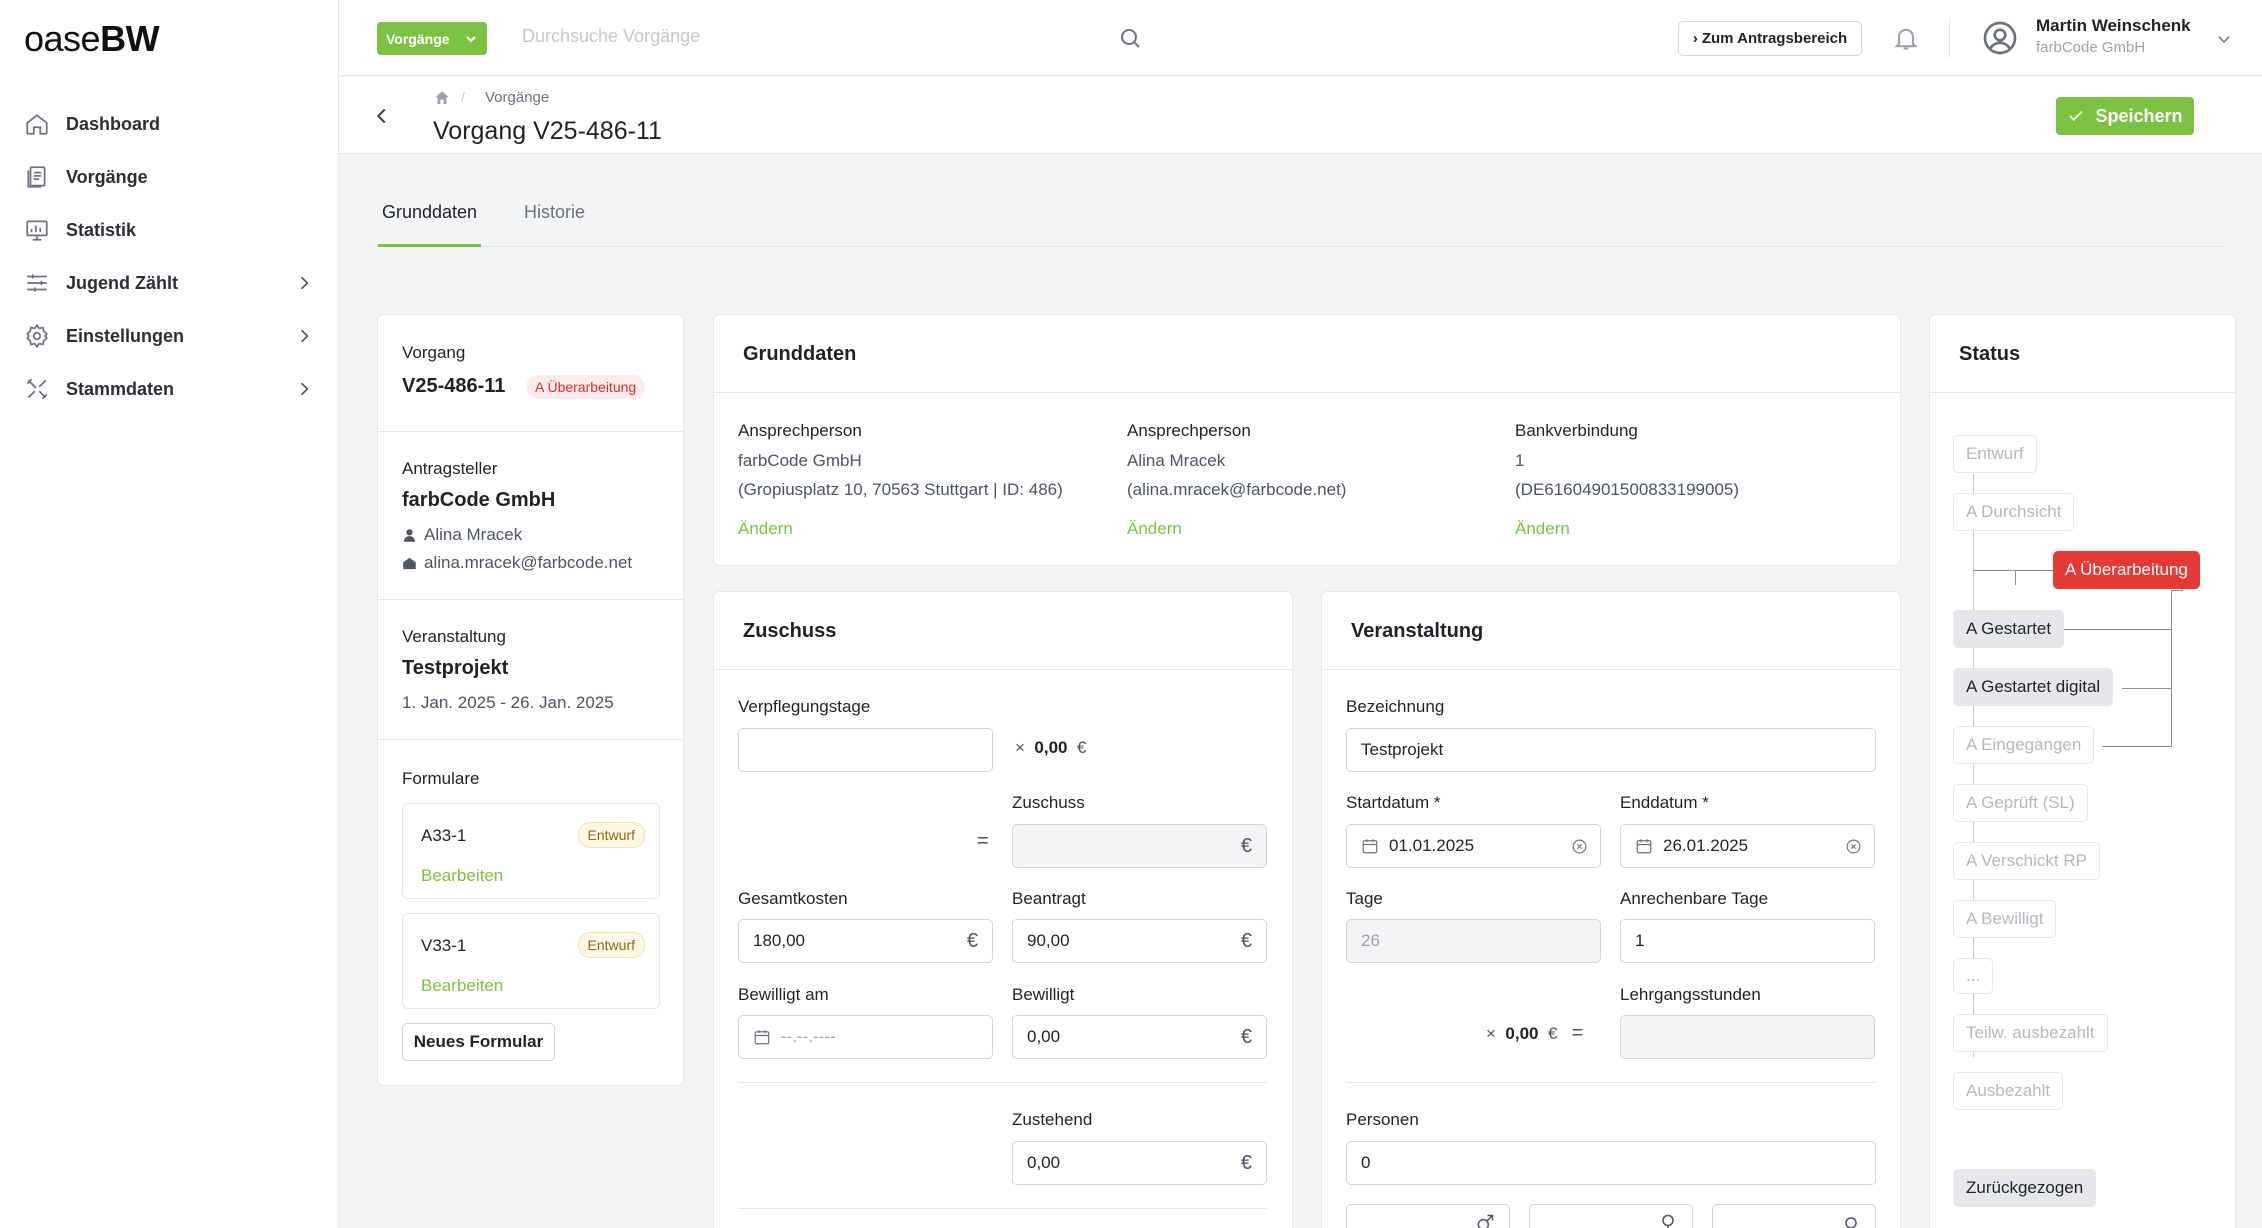 The height and width of the screenshot is (1228, 2262). What do you see at coordinates (531, 961) in the screenshot?
I see `form-item: V33-1 Entwurf Bearbeiten` at bounding box center [531, 961].